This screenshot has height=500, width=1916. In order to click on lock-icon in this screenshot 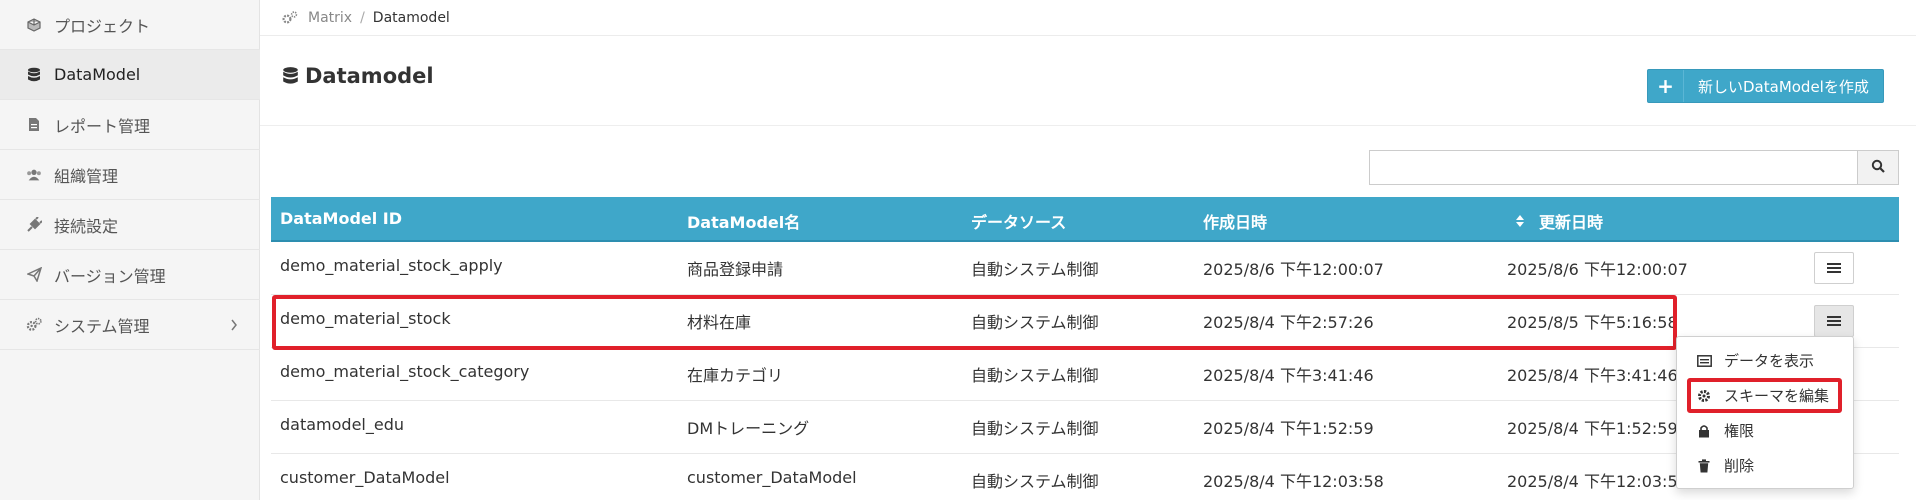, I will do `click(1704, 431)`.